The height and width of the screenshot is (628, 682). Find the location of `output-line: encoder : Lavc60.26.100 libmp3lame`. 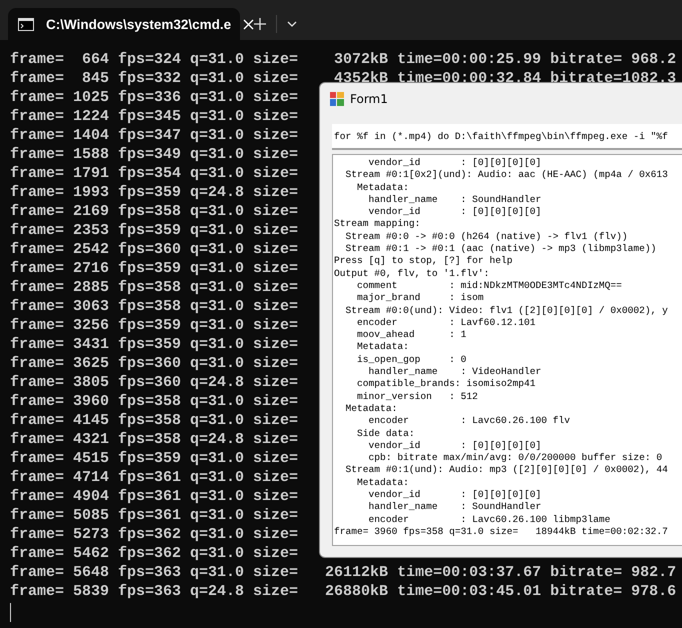

output-line: encoder : Lavc60.26.100 libmp3lame is located at coordinates (489, 520).